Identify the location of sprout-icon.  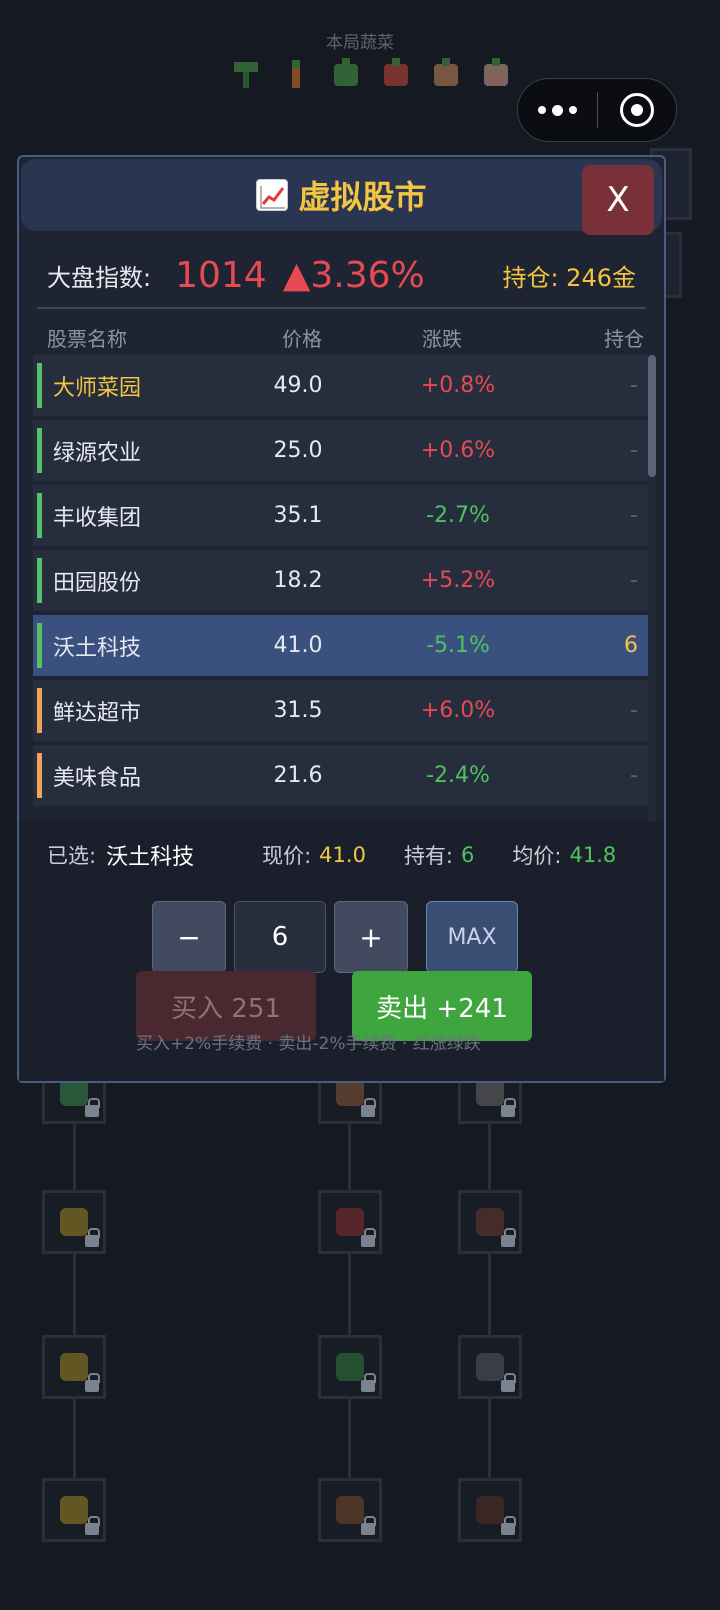
(246, 74).